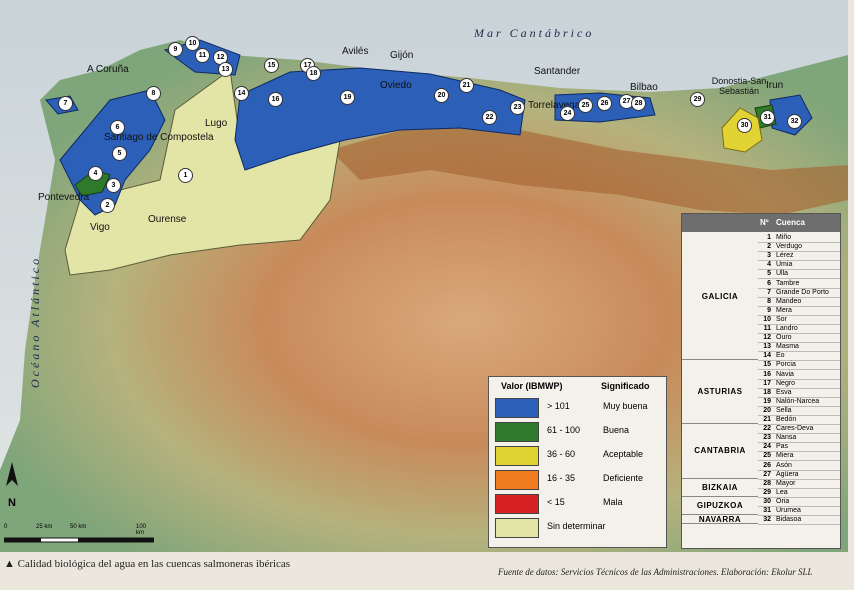  I want to click on city-label: Irun, so click(775, 85).